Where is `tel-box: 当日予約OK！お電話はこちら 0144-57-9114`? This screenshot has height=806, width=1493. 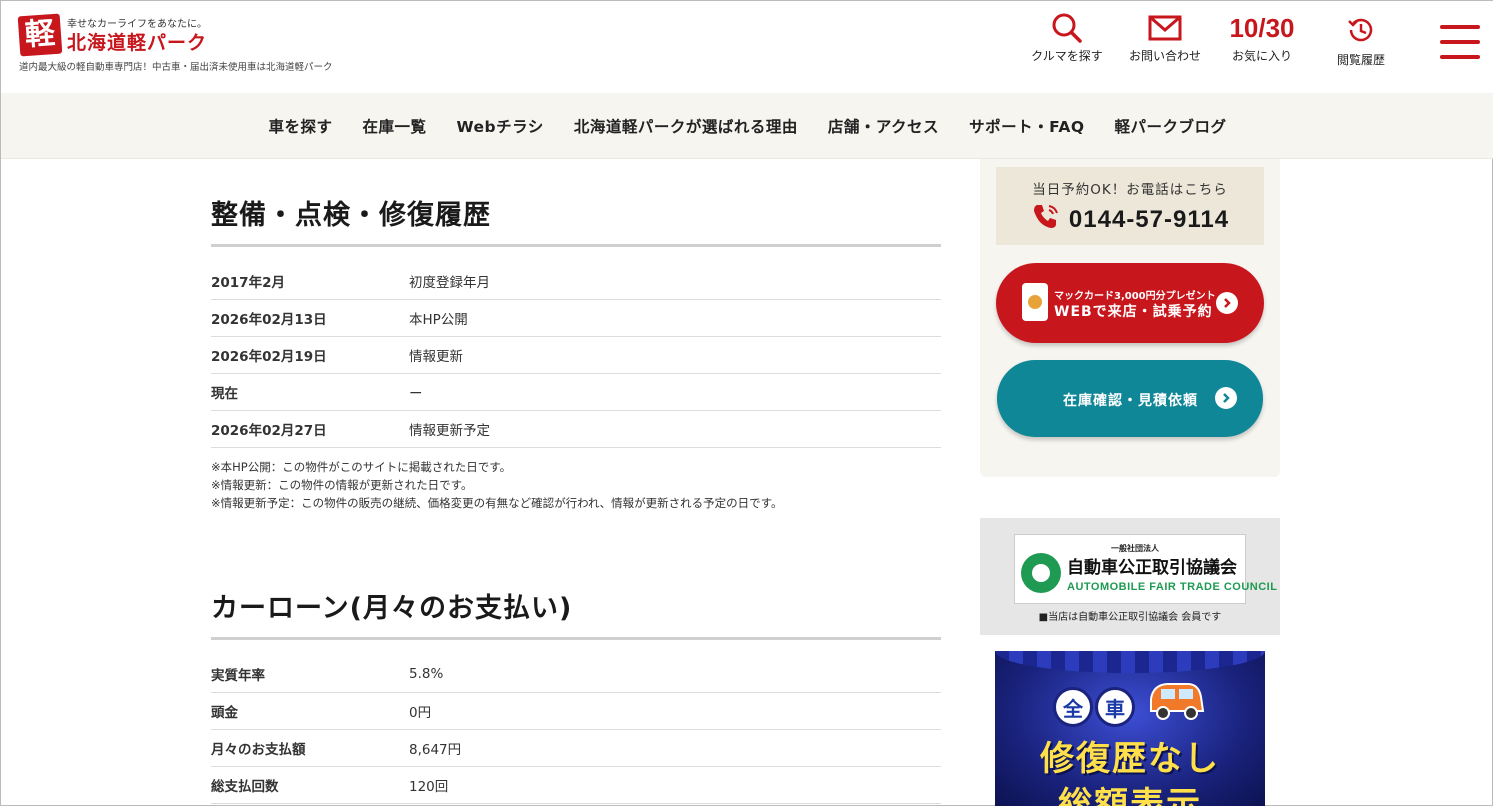
tel-box: 当日予約OK！お電話はこちら 0144-57-9114 is located at coordinates (1130, 206).